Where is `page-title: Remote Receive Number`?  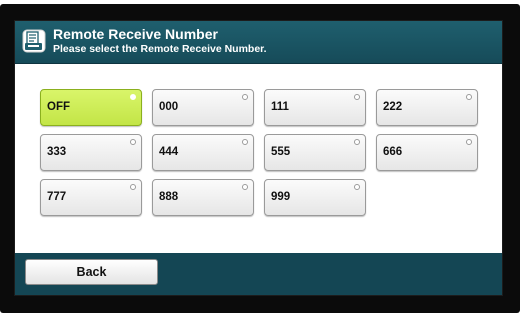 page-title: Remote Receive Number is located at coordinates (135, 34).